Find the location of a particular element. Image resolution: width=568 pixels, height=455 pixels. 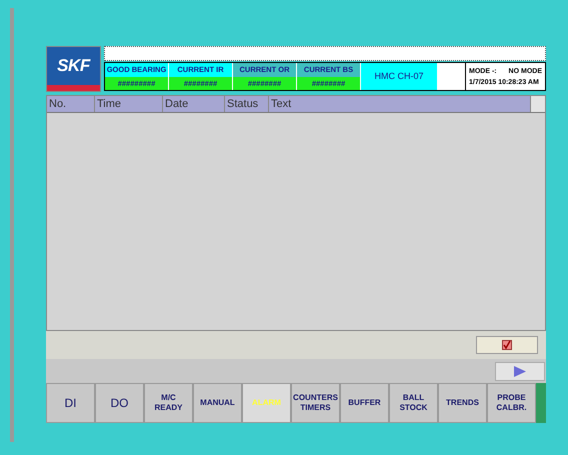

tab: DI is located at coordinates (70, 403).